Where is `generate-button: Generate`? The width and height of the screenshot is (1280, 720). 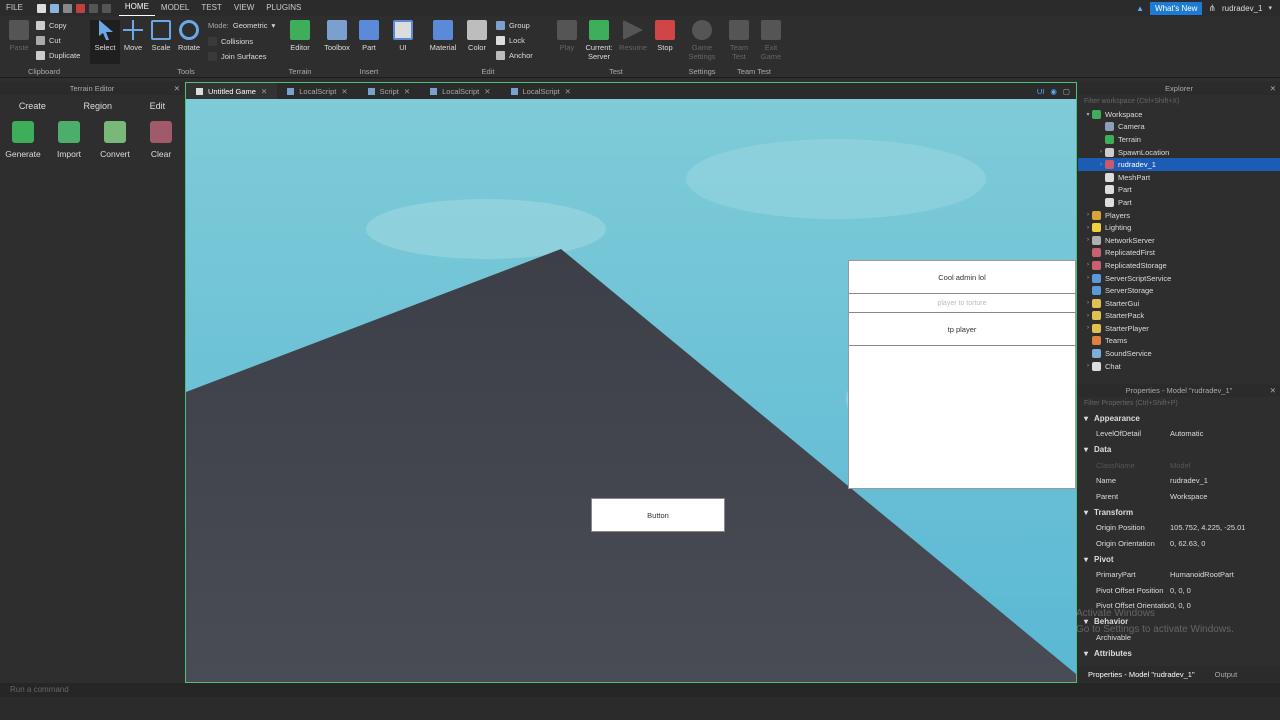 generate-button: Generate is located at coordinates (23, 140).